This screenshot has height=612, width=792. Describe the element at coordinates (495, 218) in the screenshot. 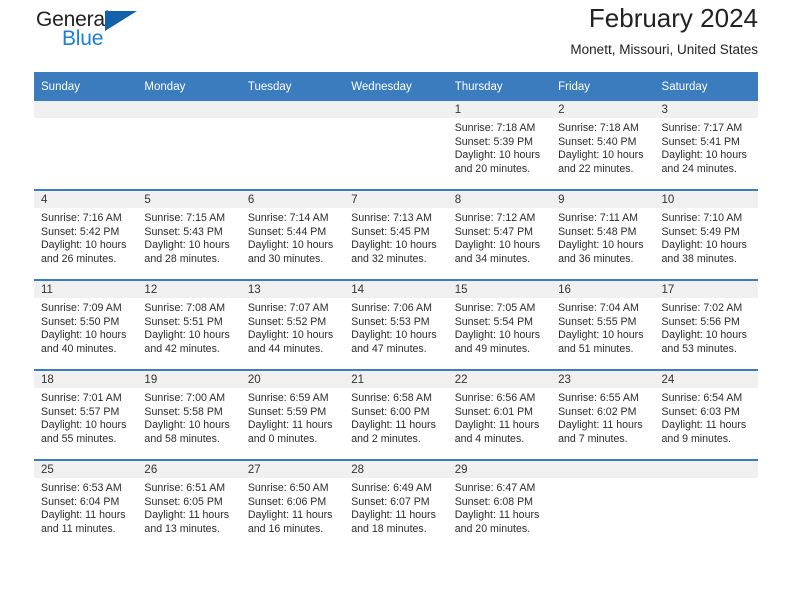

I see `sunrise-time: Sunrise: 7:12 AM` at that location.